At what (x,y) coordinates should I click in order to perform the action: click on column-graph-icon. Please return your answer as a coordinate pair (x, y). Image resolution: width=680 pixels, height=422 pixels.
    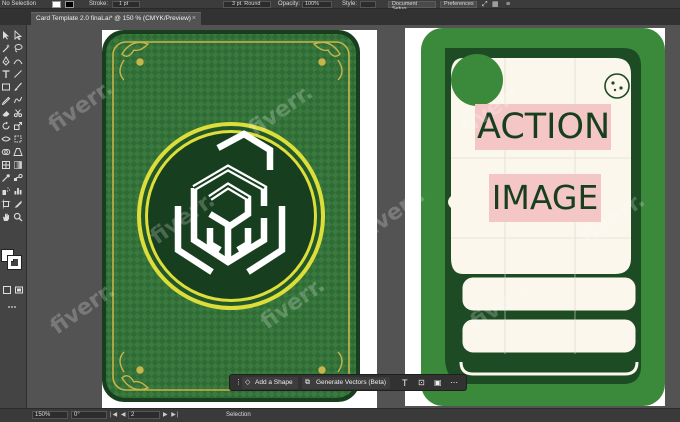
    Looking at the image, I should click on (18, 191).